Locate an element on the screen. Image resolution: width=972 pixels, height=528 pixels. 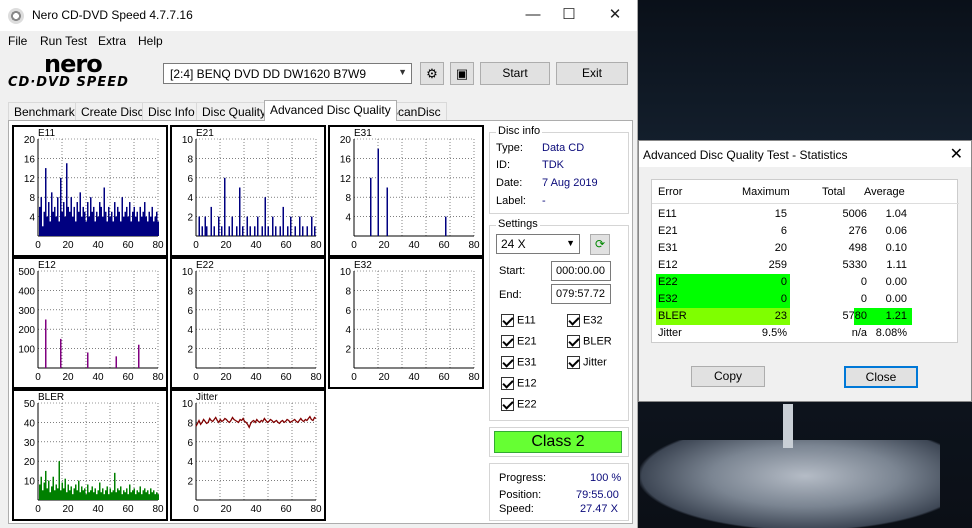
refresh-button: ⟳ is located at coordinates (600, 244).